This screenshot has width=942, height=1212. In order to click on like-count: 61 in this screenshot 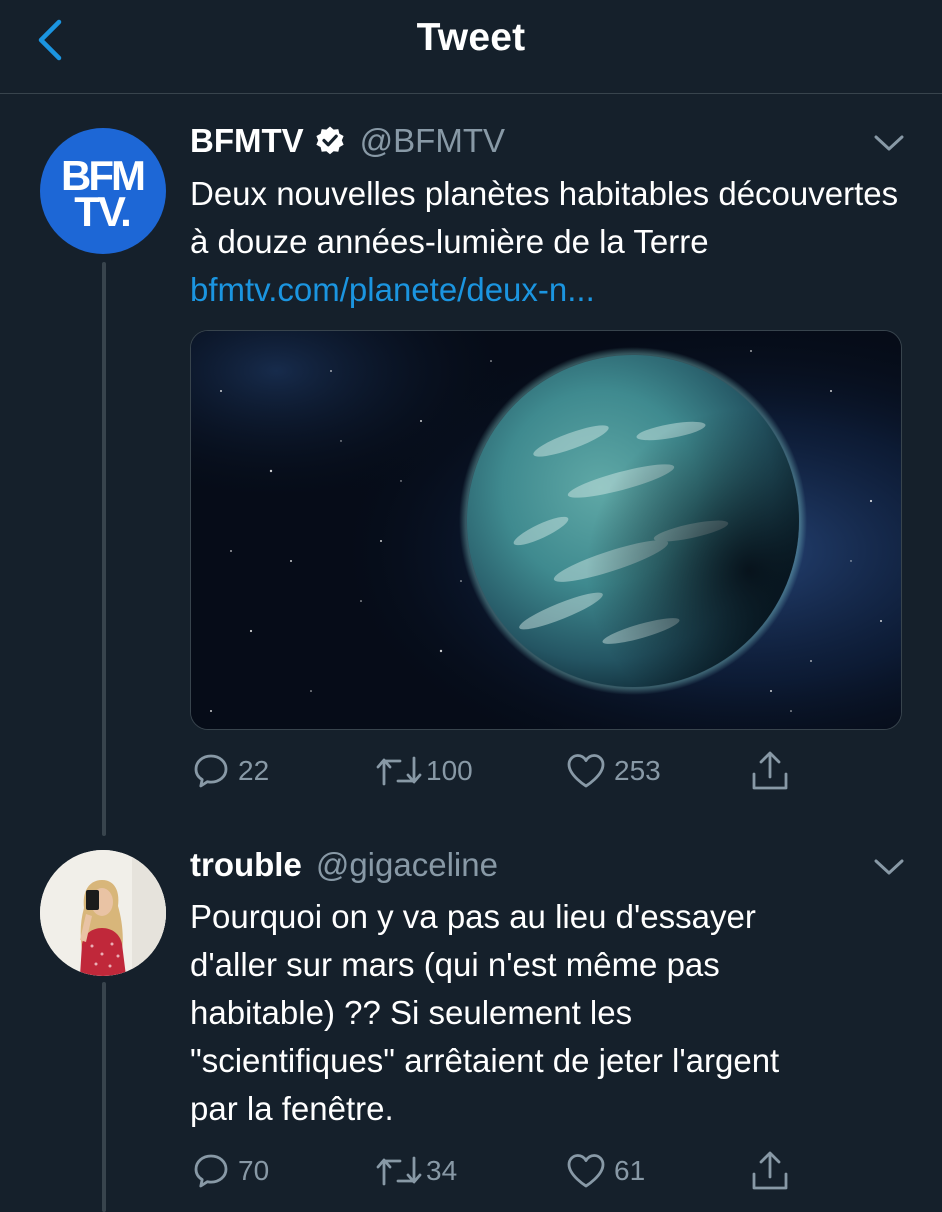, I will do `click(630, 1170)`.